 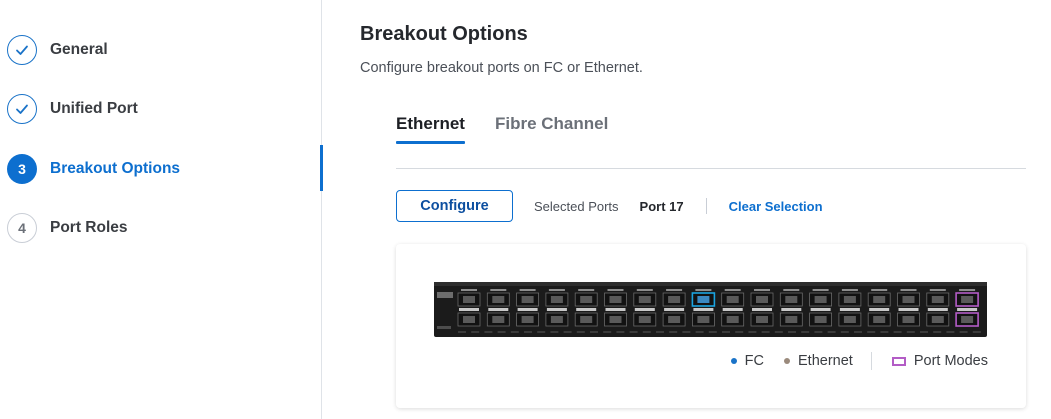 I want to click on port-modes-box-icon, so click(x=898, y=361).